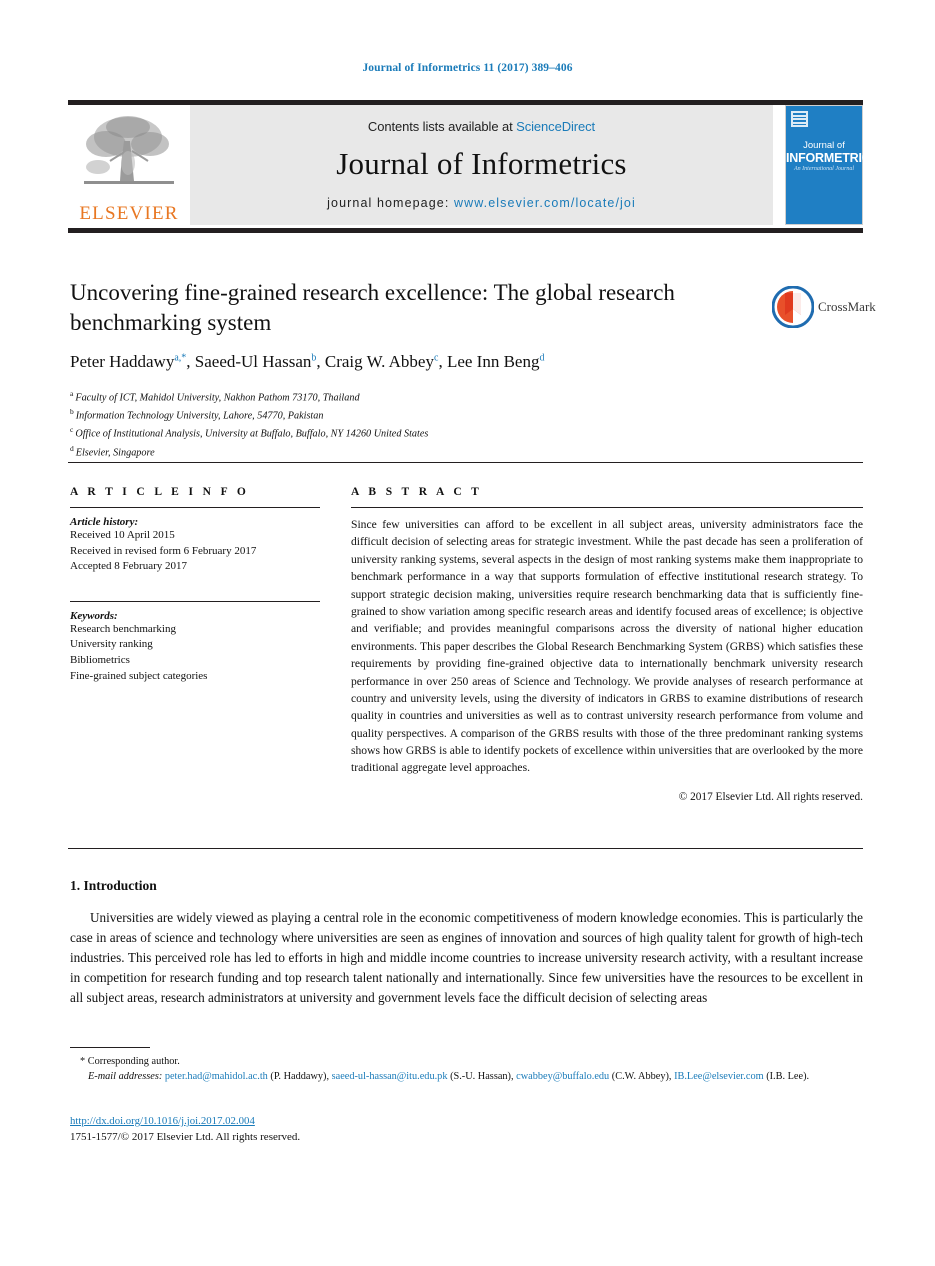 This screenshot has width=935, height=1266. I want to click on abstract-divider, so click(607, 507).